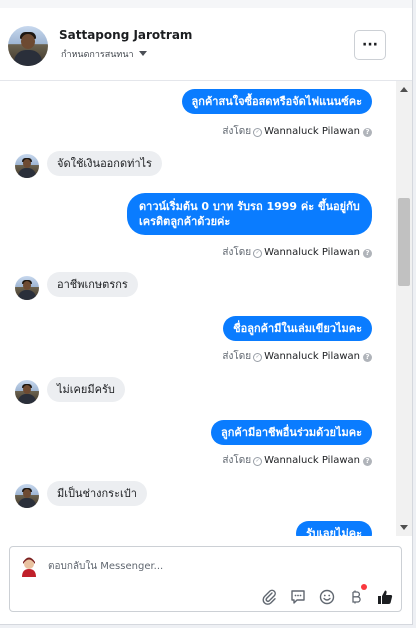 This screenshot has width=416, height=628. What do you see at coordinates (276, 101) in the screenshot?
I see `outgoing-message: ลูกค้าสนใจซื้อสดหรือจัดไฟแนนซ์คะ` at bounding box center [276, 101].